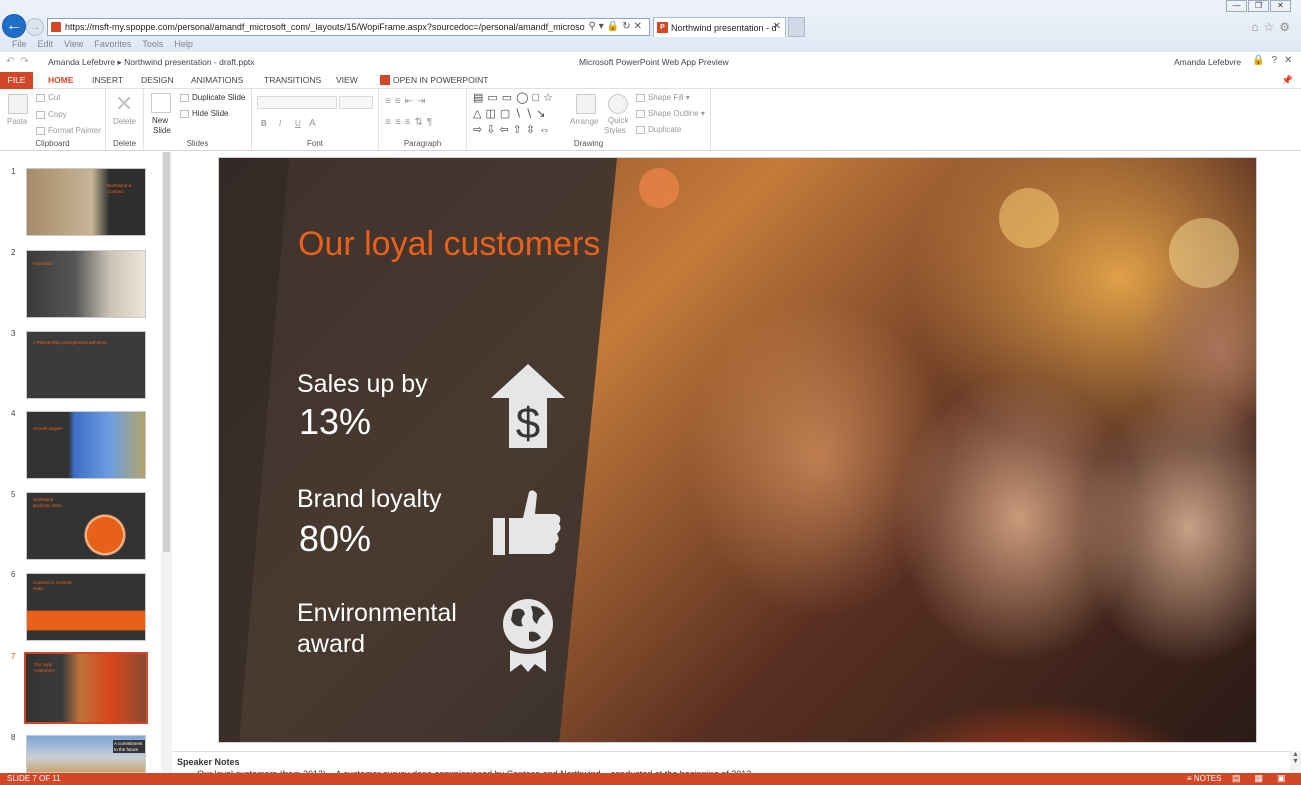 This screenshot has height=785, width=1301. Describe the element at coordinates (458, 244) in the screenshot. I see `slide-title: Our loyal customers` at that location.